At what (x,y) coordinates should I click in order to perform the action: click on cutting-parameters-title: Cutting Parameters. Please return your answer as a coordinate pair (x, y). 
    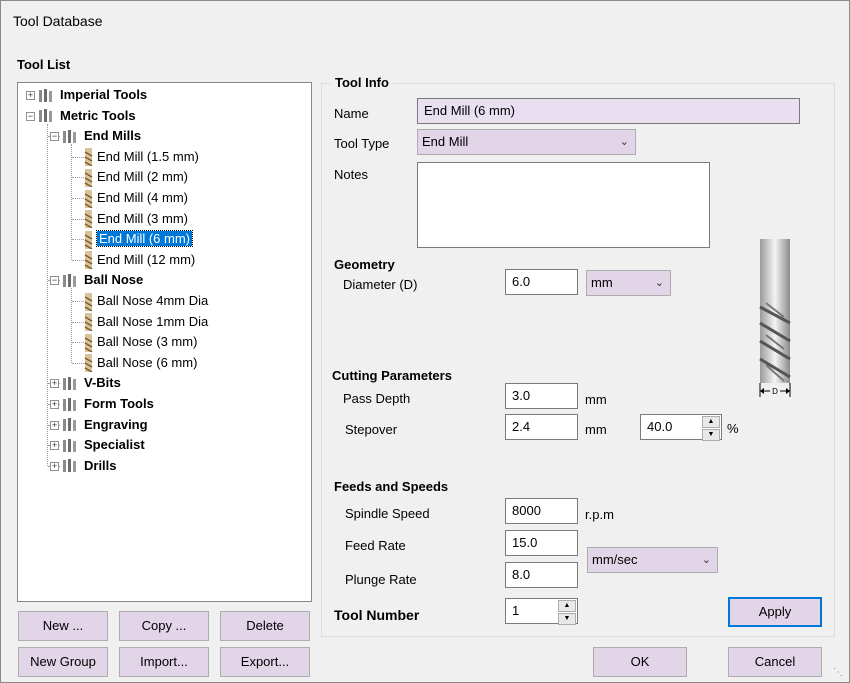
    Looking at the image, I should click on (392, 375).